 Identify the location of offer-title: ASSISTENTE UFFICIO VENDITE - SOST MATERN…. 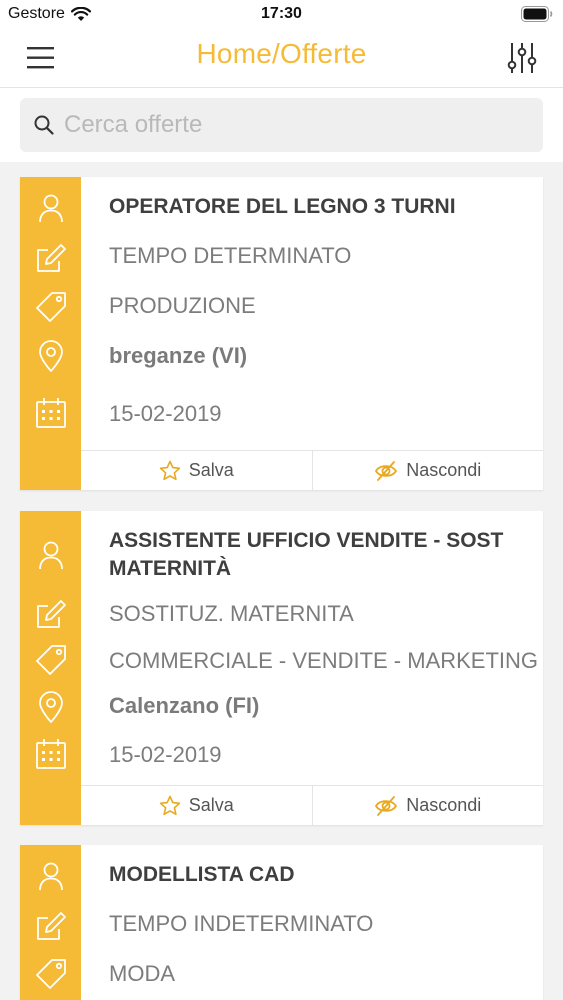
(306, 554).